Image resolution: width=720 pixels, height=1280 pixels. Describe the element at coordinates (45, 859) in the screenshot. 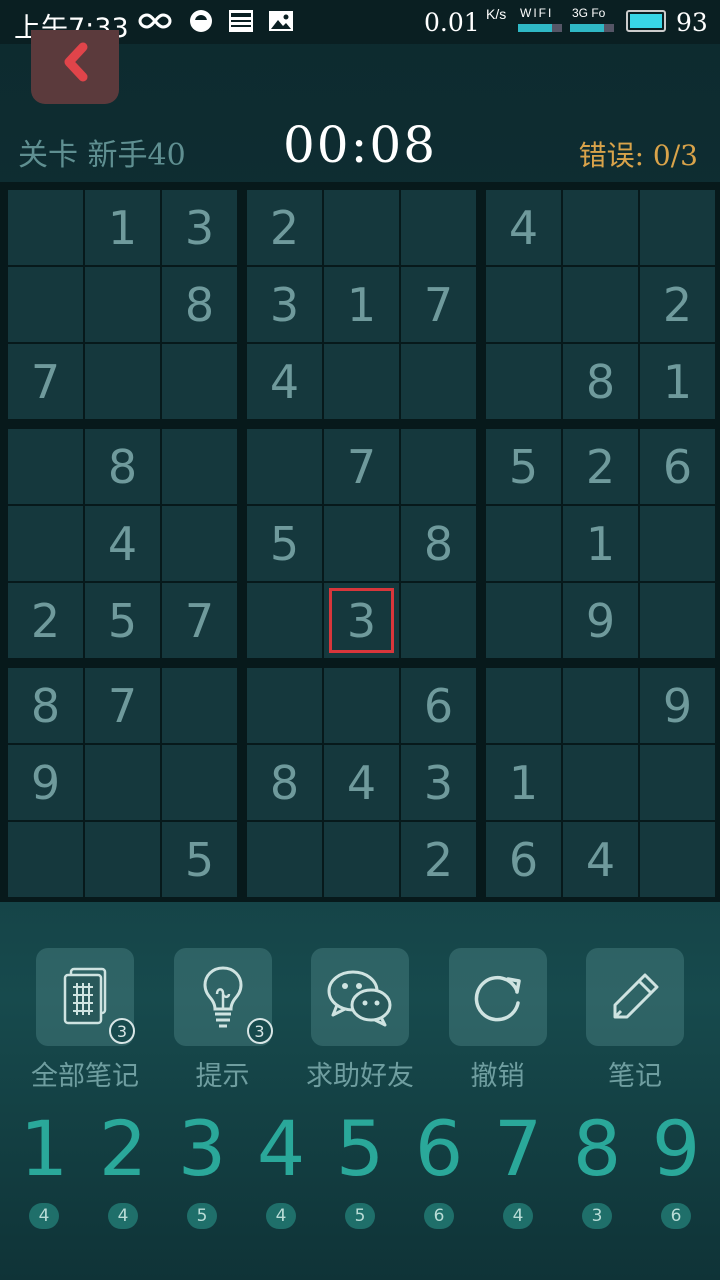

I see `sudoku-cell-r9-c1` at that location.